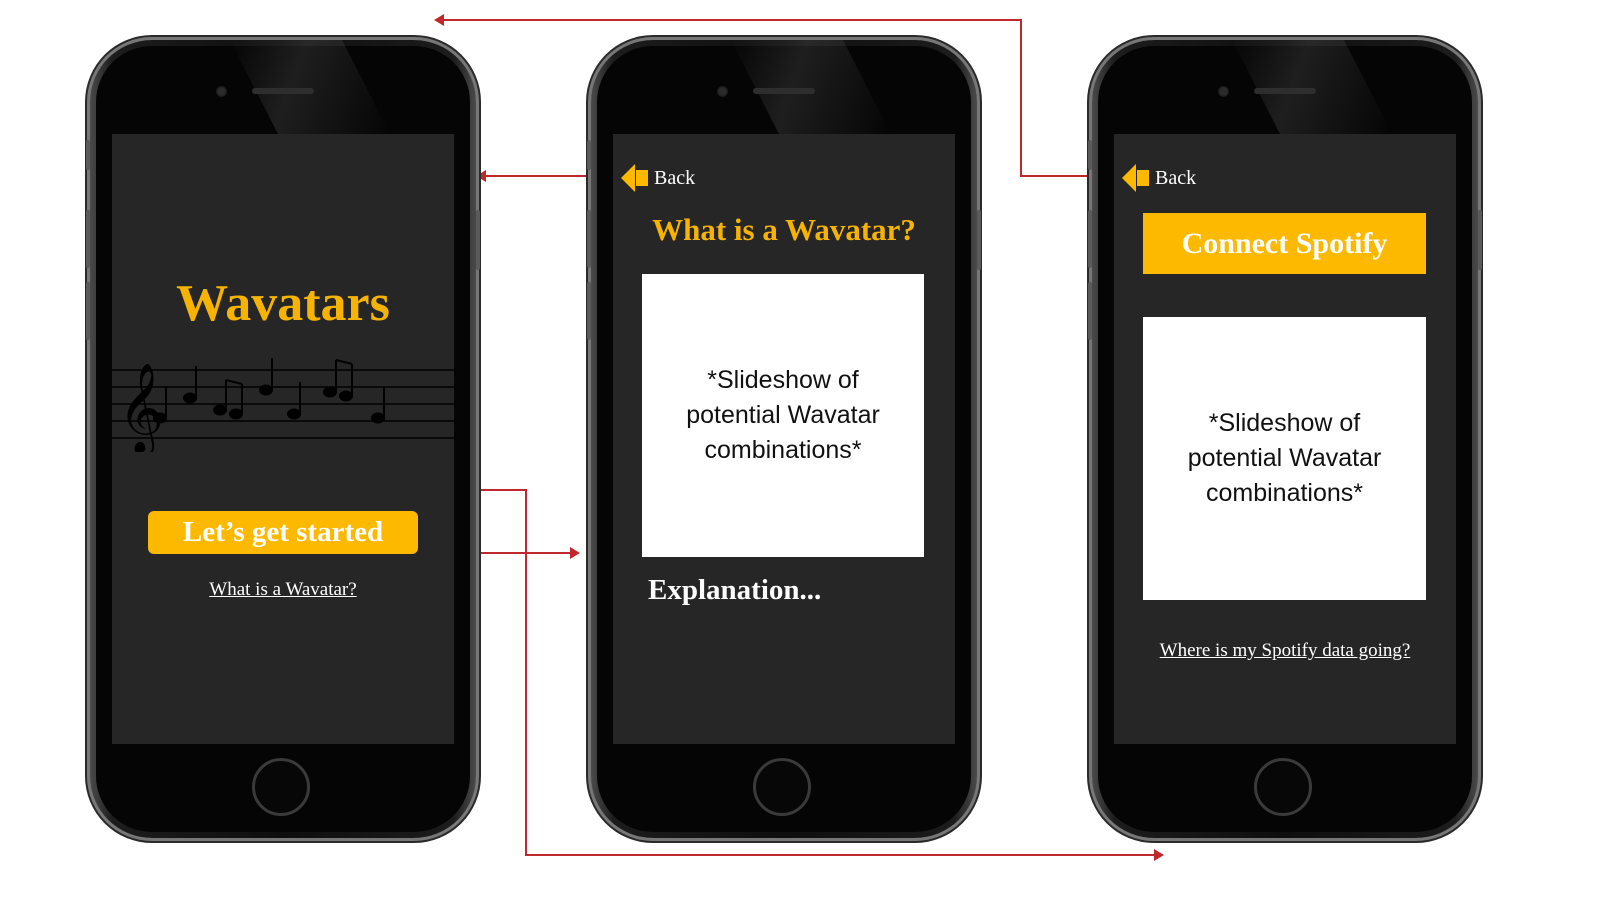 The height and width of the screenshot is (898, 1600). Describe the element at coordinates (1284, 243) in the screenshot. I see `connect-spotify-button: Connect Spotify` at that location.